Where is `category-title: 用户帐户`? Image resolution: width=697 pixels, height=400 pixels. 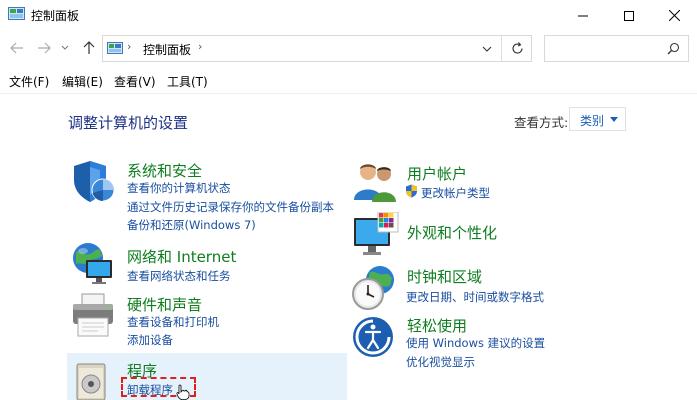
category-title: 用户帐户 is located at coordinates (437, 173).